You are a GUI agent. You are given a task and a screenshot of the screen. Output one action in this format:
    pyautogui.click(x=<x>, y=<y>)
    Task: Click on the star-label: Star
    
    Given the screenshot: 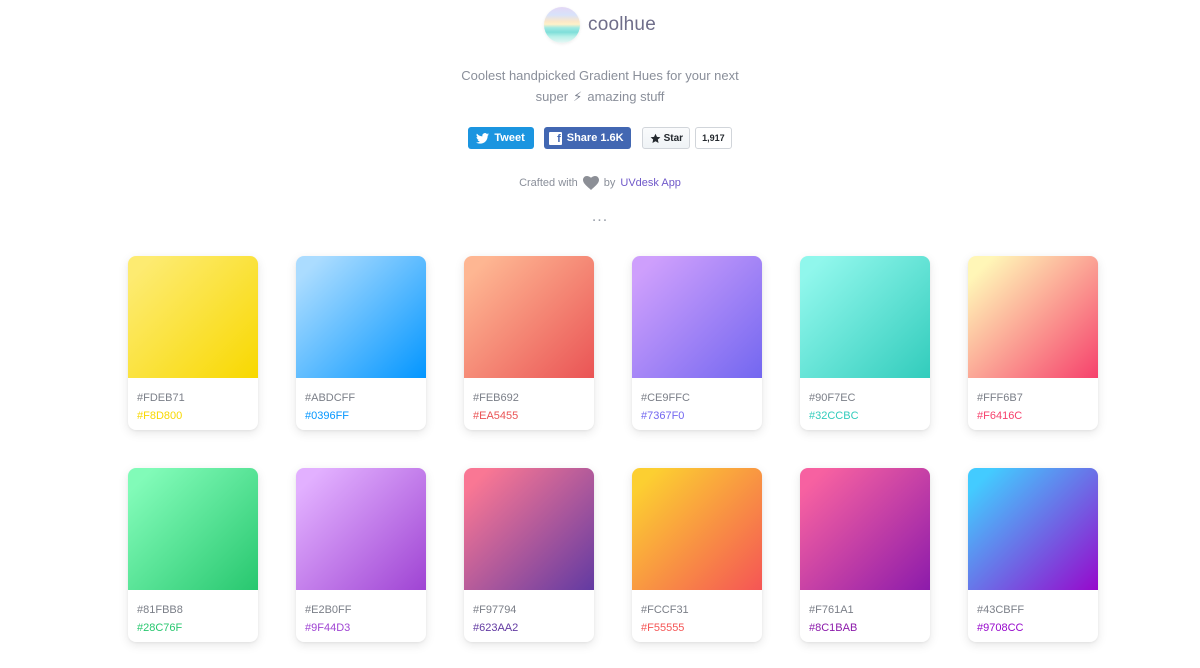 What is the action you would take?
    pyautogui.click(x=673, y=138)
    